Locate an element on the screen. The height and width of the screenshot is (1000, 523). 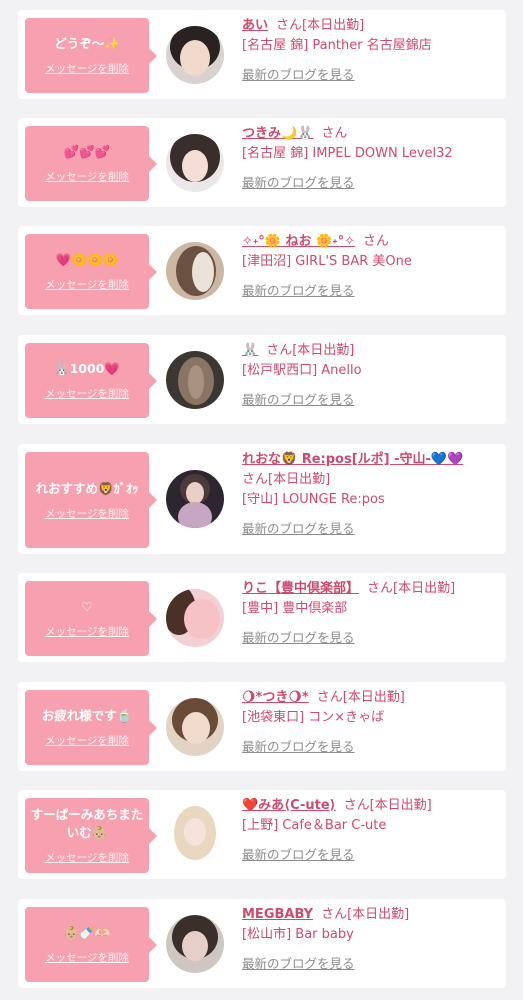
card-info: 🐰 さん[本日出勤] [松戸駅西口] Anello 最新のブログを見る is located at coordinates (370, 374).